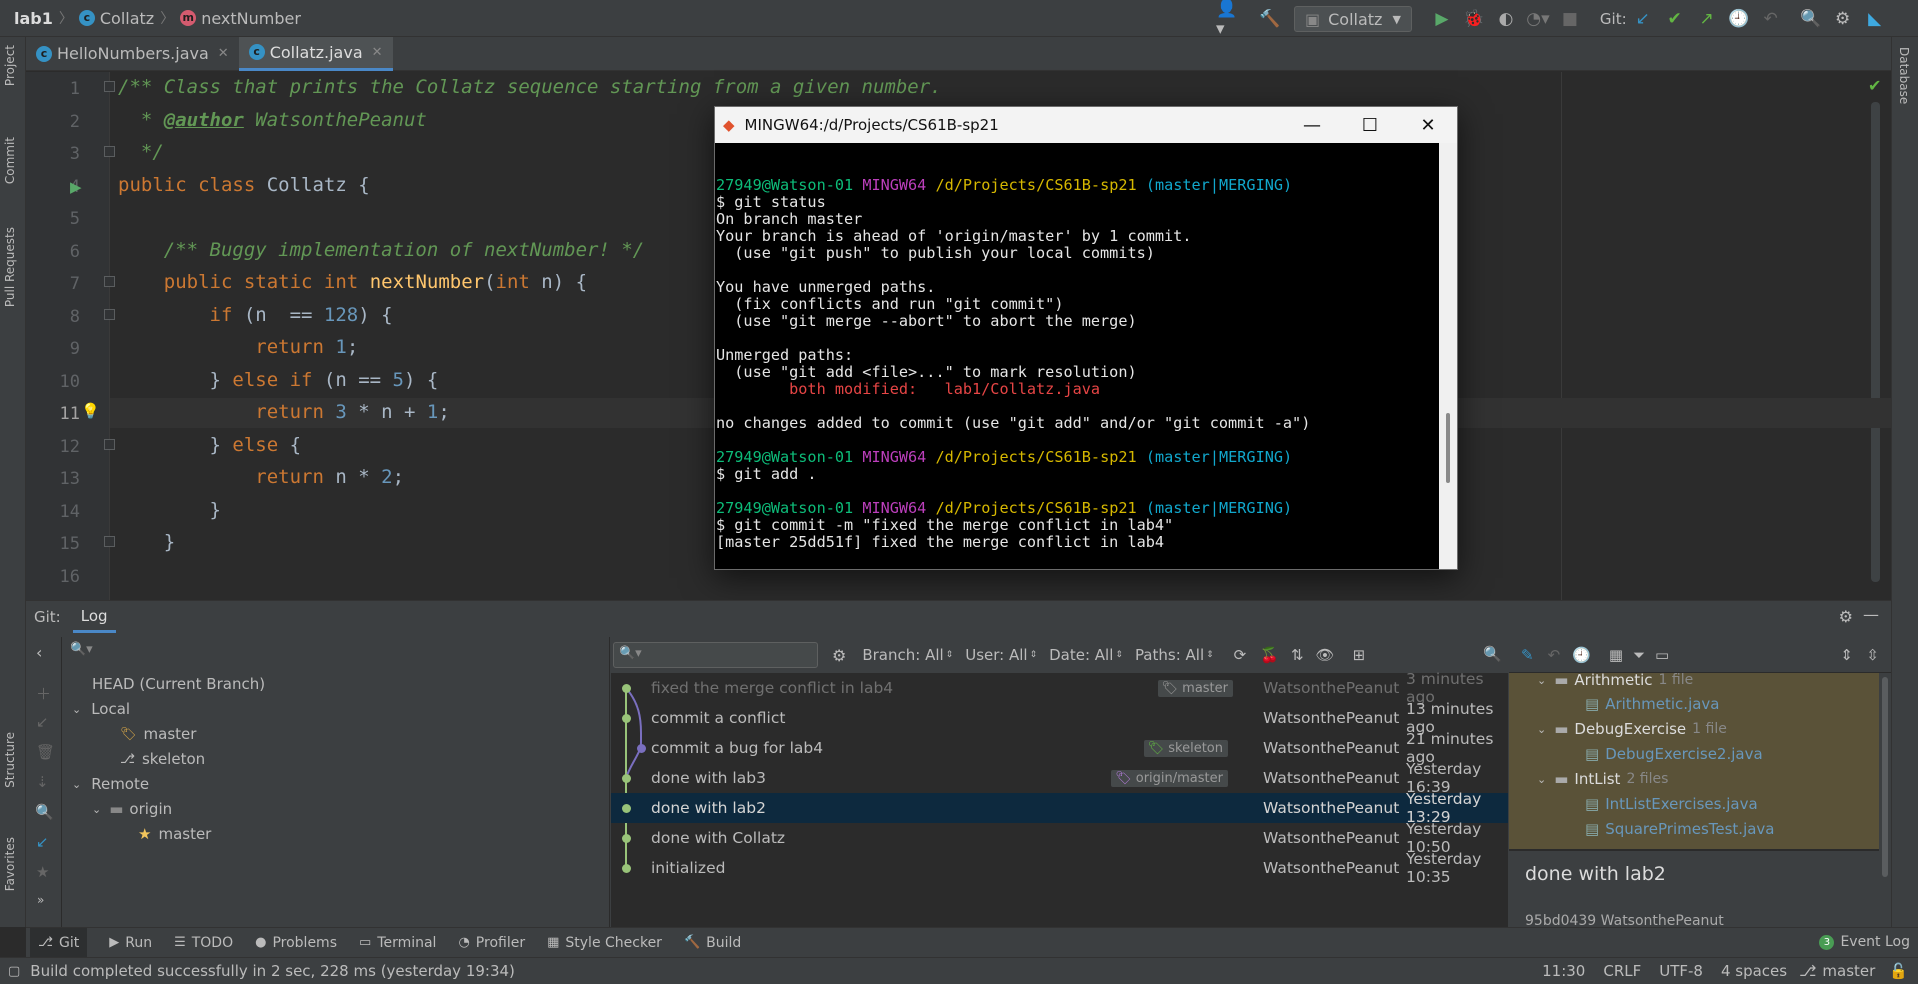 The height and width of the screenshot is (984, 1918). I want to click on structure-tool-button: Structure, so click(10, 760).